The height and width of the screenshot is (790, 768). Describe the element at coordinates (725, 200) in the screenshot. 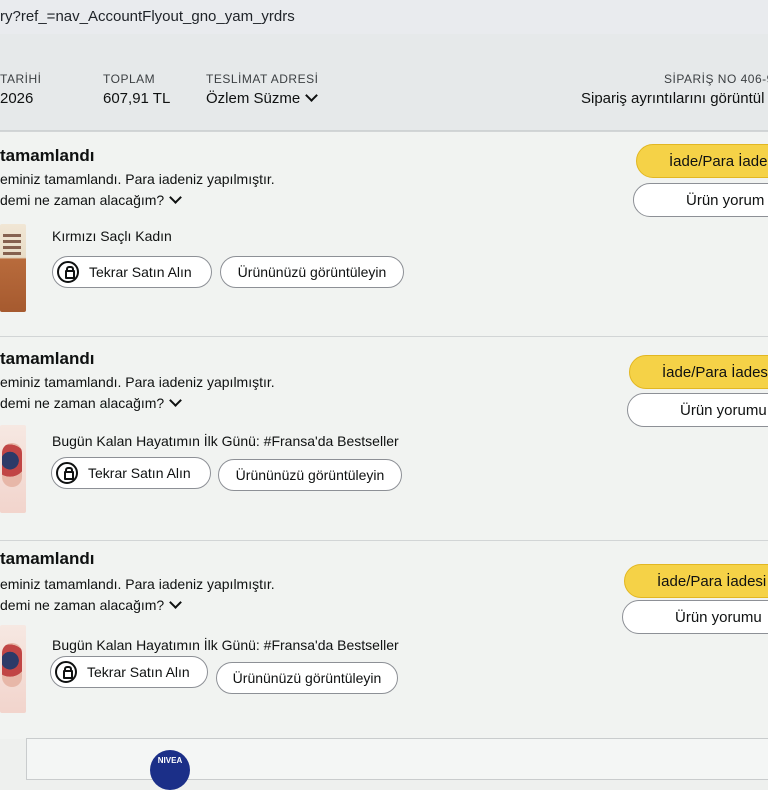

I see `product-review-label: Ürün yorum` at that location.